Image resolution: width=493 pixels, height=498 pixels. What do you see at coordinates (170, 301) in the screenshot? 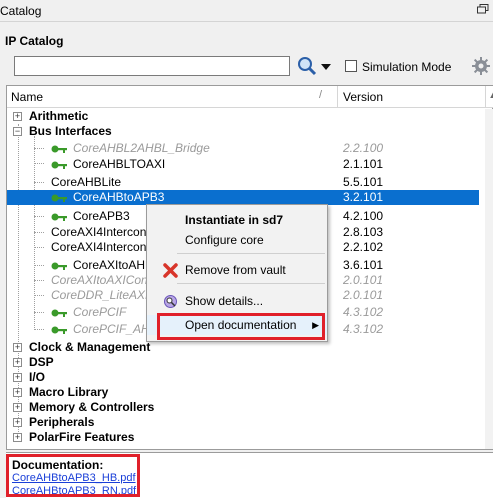
I see `details-icon` at bounding box center [170, 301].